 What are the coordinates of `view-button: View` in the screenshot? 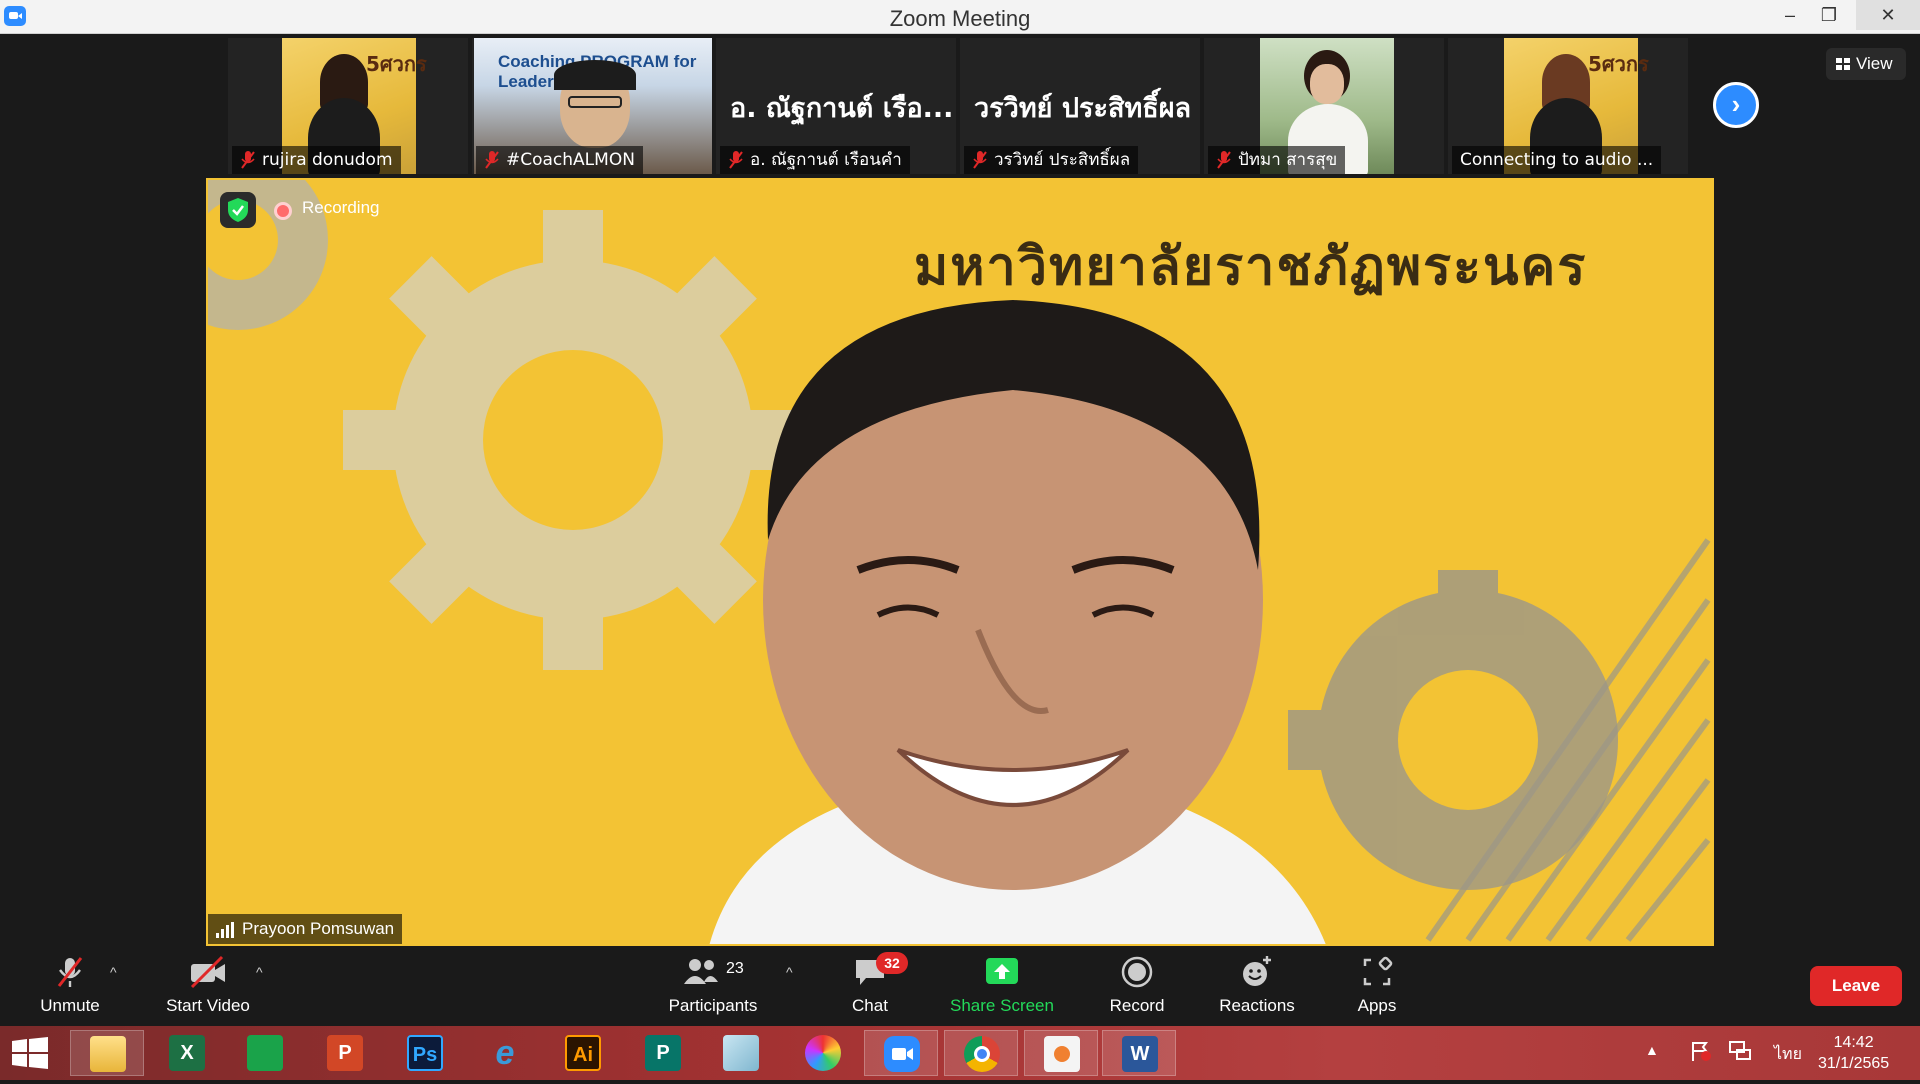 It's located at (1866, 64).